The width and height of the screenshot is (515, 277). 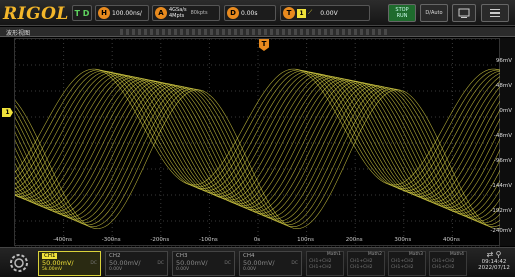 I want to click on horizontal-tick-label: -300ns, so click(x=111, y=240).